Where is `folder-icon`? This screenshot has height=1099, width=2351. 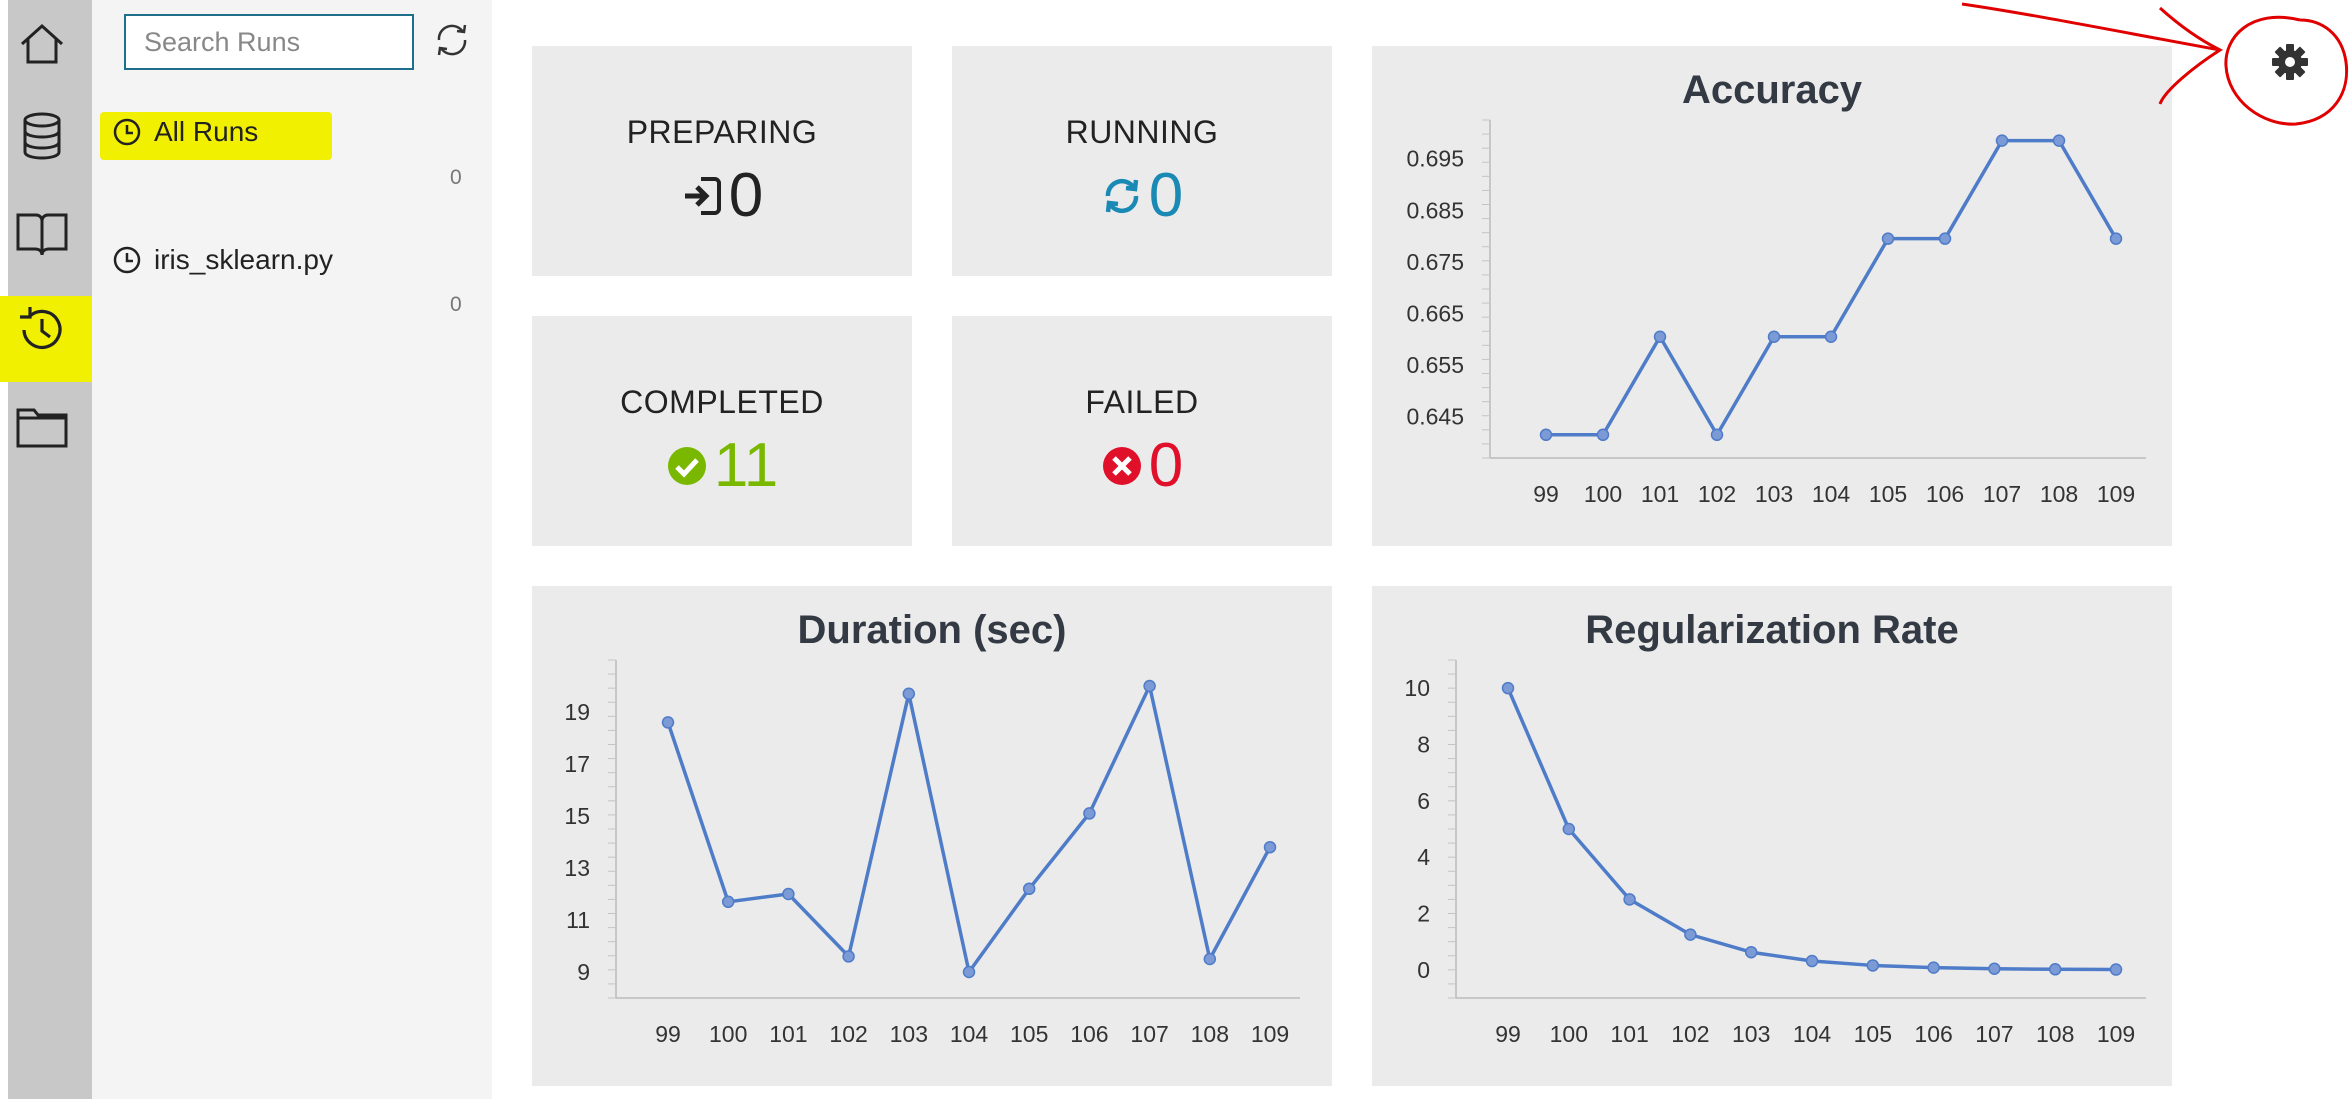
folder-icon is located at coordinates (42, 426).